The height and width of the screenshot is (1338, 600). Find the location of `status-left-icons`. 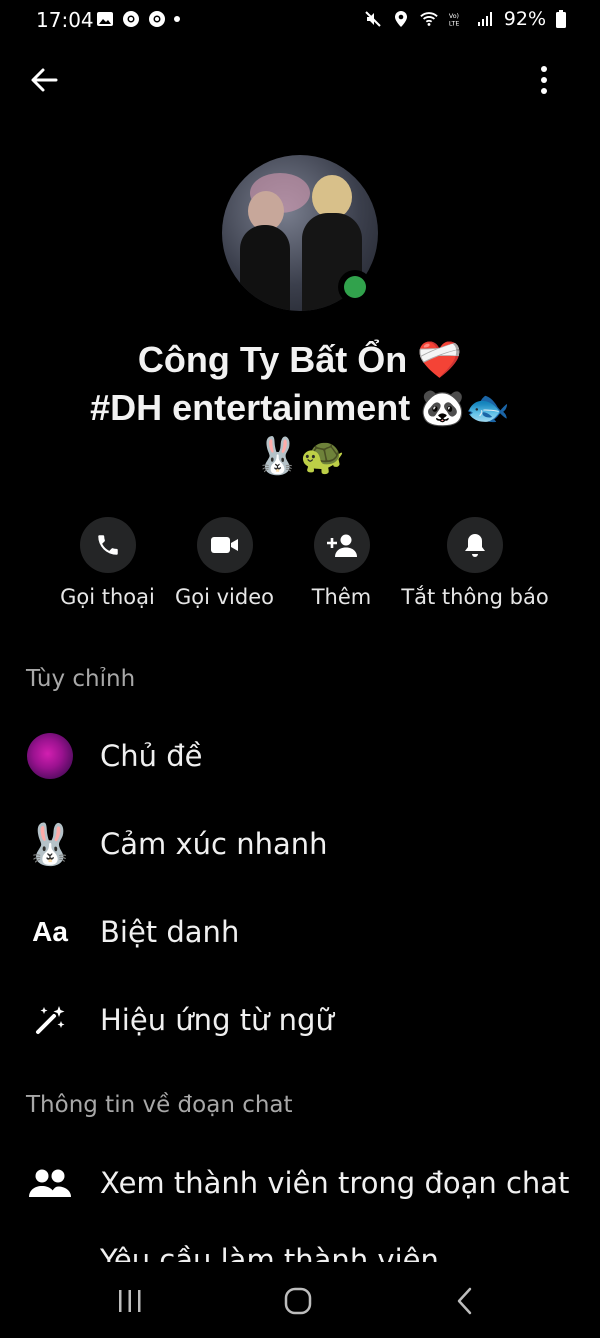

status-left-icons is located at coordinates (138, 19).